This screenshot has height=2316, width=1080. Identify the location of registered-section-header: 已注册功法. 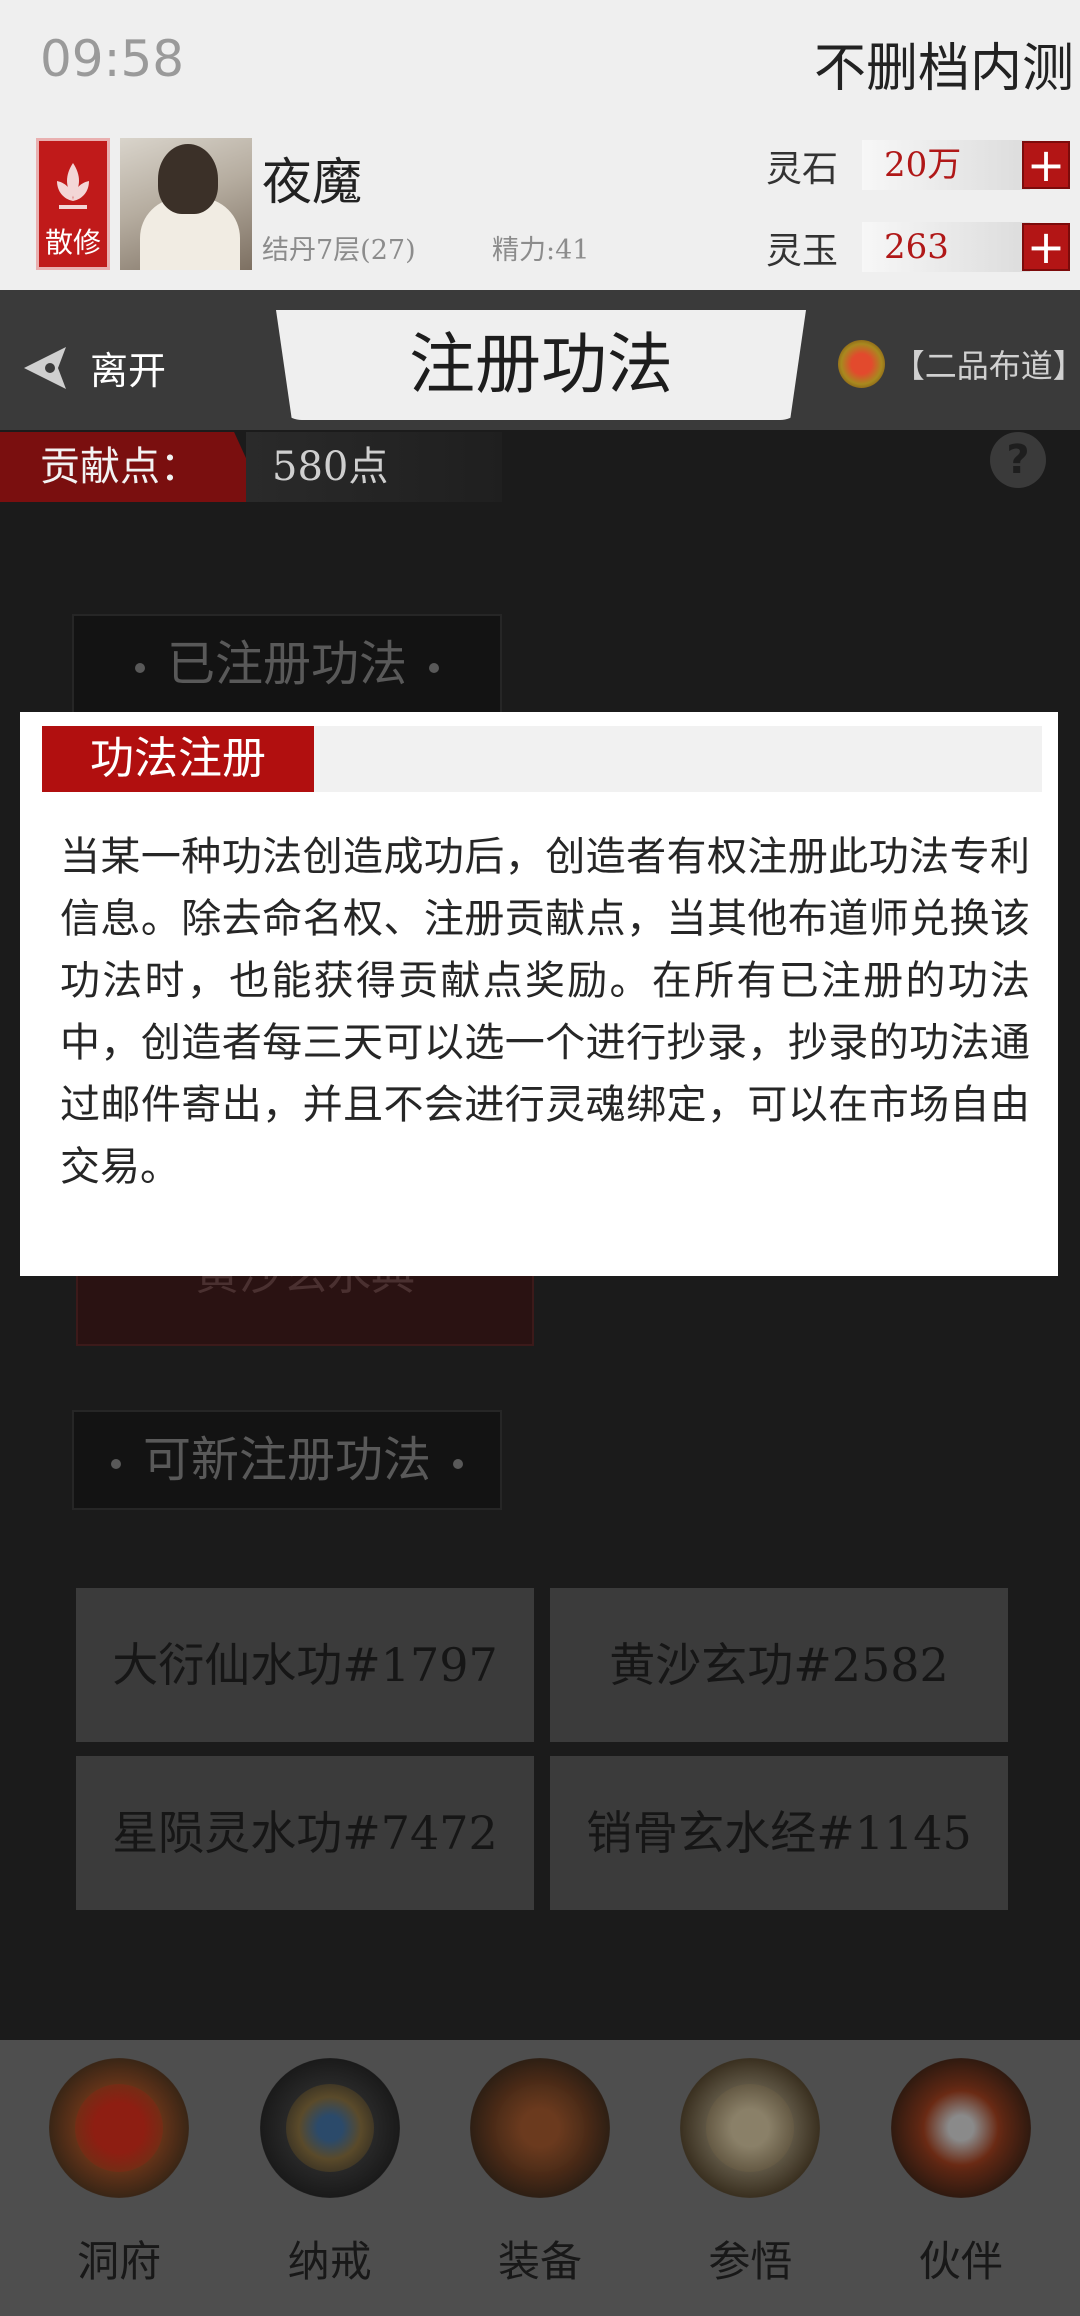
(287, 664).